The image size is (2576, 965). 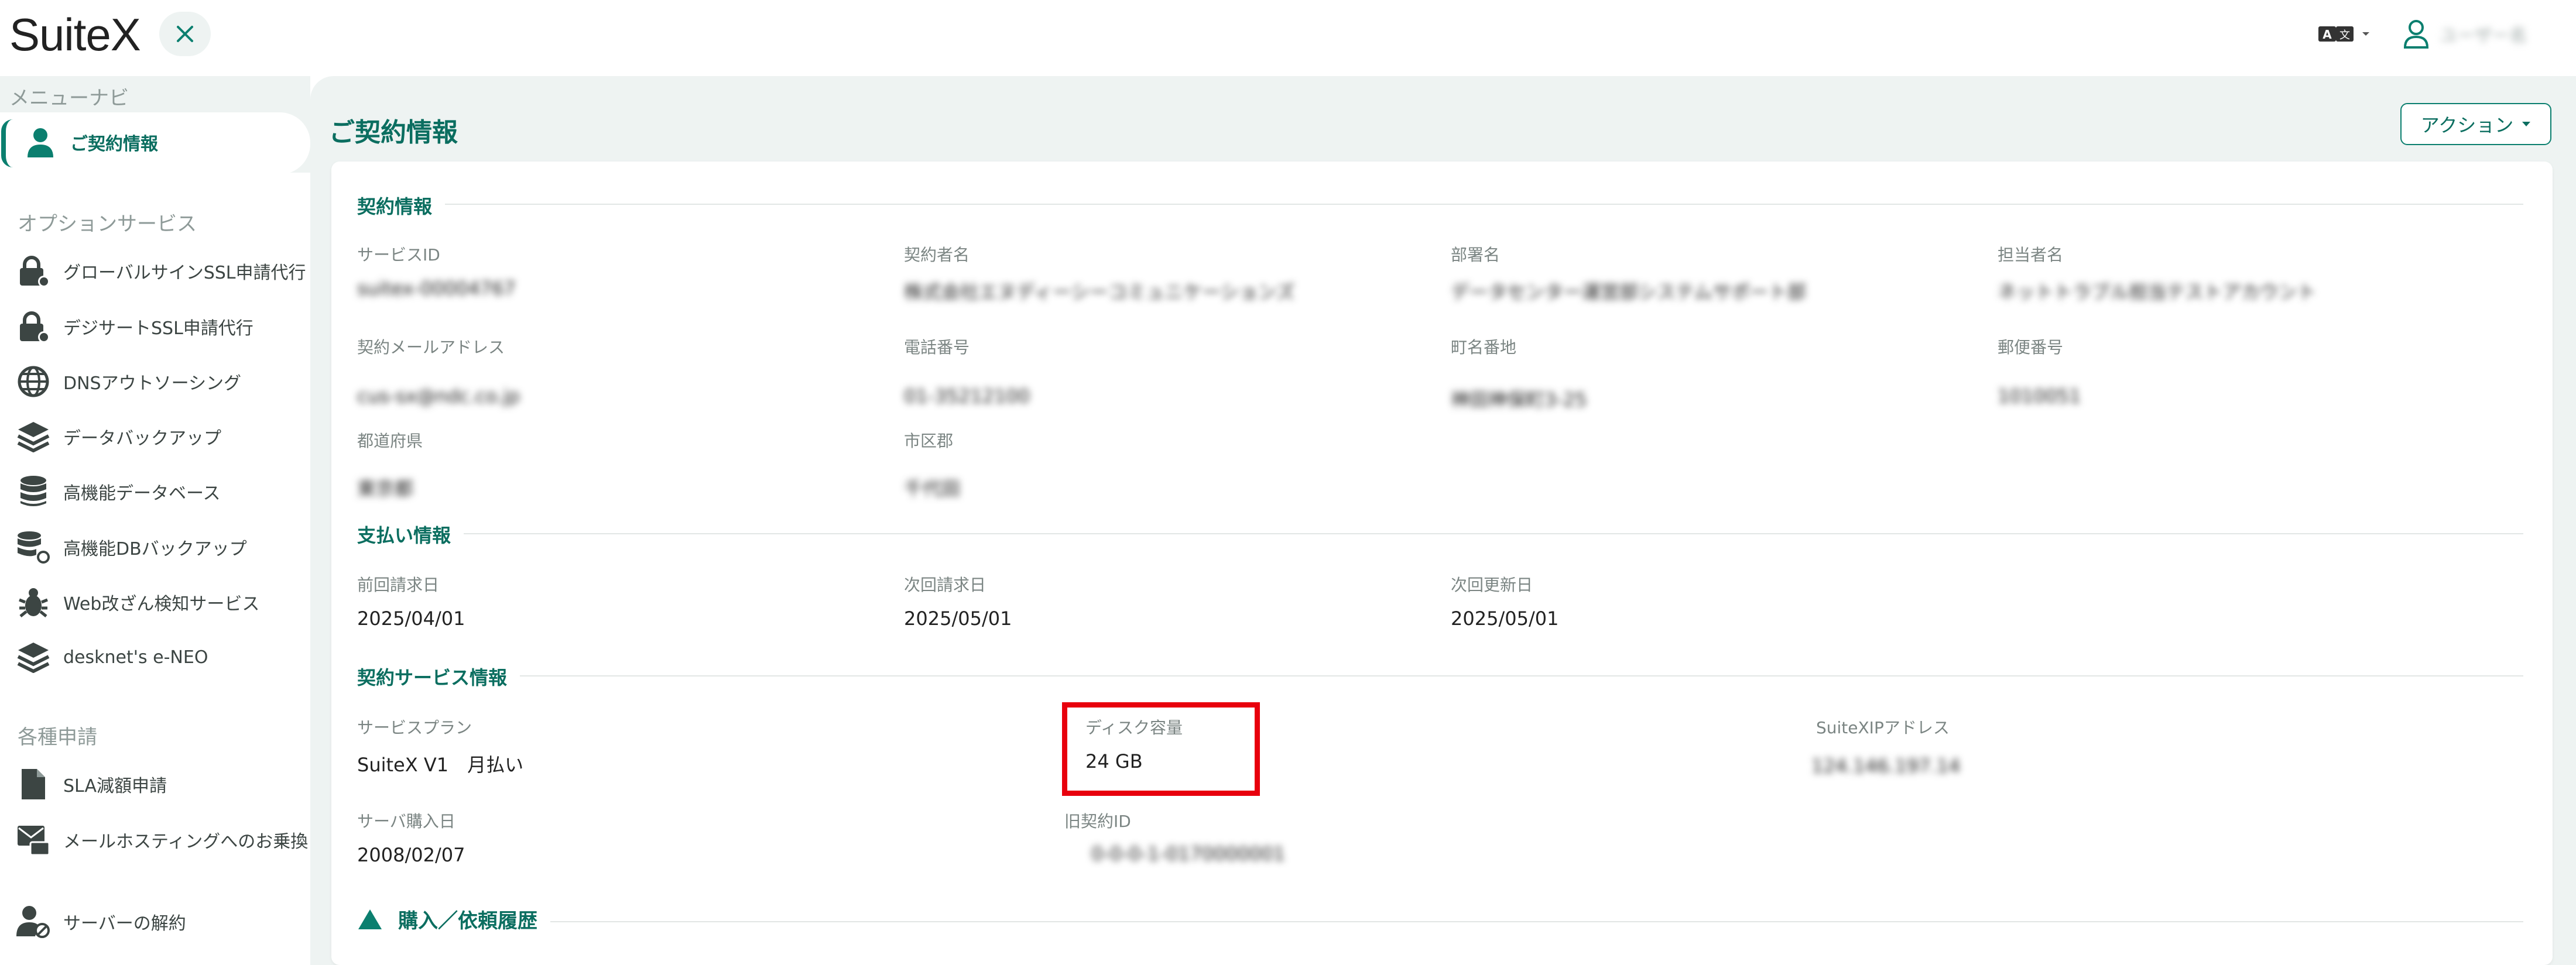 What do you see at coordinates (937, 347) in the screenshot?
I see `field-label: 電話番号` at bounding box center [937, 347].